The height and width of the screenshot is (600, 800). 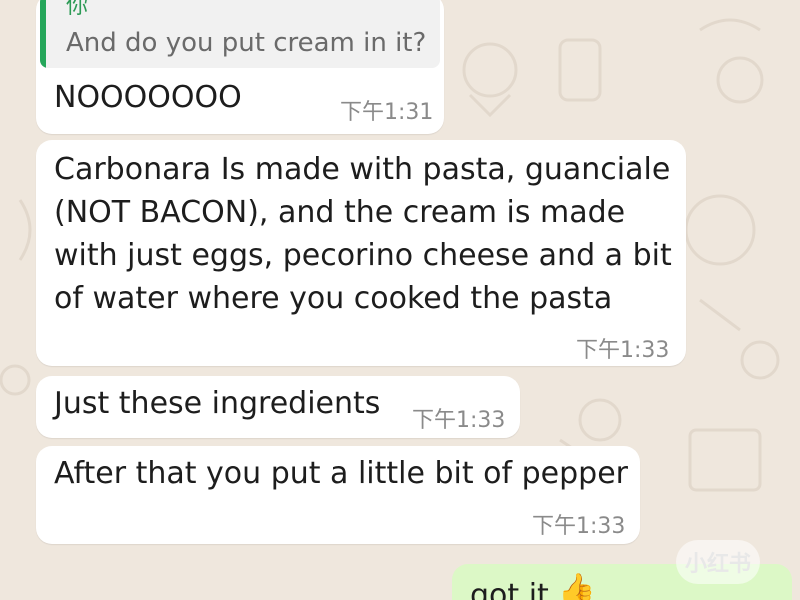 I want to click on outgoing-message-text: got it, so click(x=509, y=589).